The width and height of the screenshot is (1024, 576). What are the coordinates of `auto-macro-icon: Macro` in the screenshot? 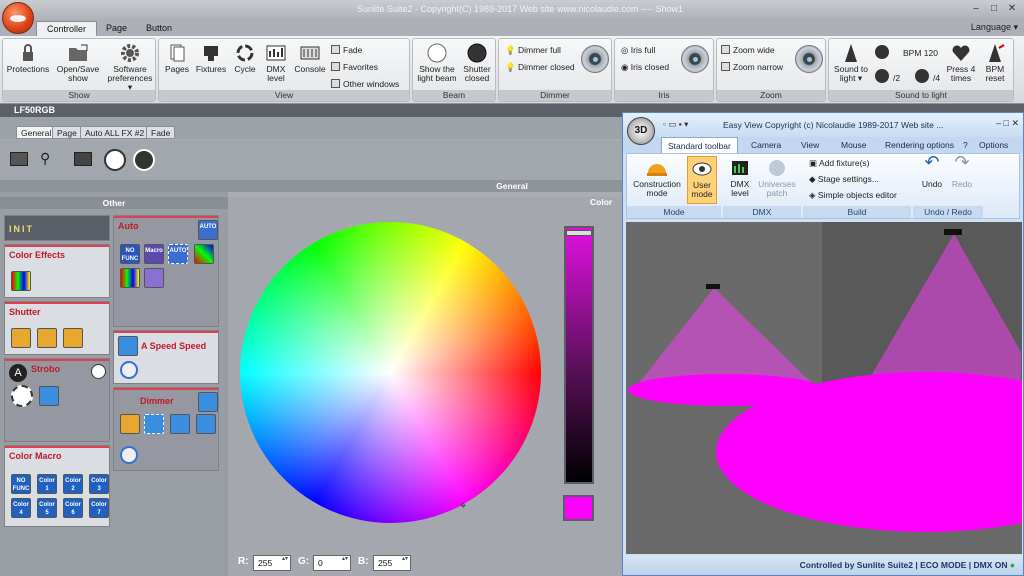 It's located at (154, 254).